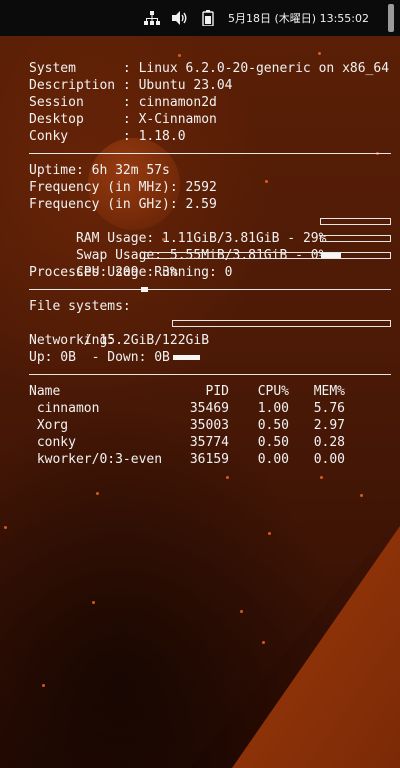 The image size is (400, 768). What do you see at coordinates (72, 340) in the screenshot?
I see `networking-header: Networking:` at bounding box center [72, 340].